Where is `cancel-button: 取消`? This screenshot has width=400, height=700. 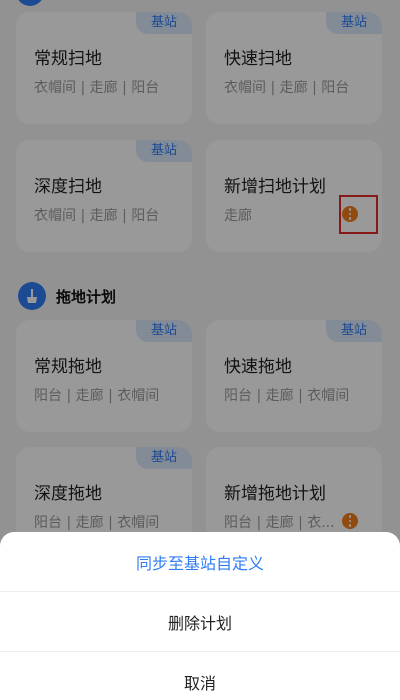 cancel-button: 取消 is located at coordinates (200, 676).